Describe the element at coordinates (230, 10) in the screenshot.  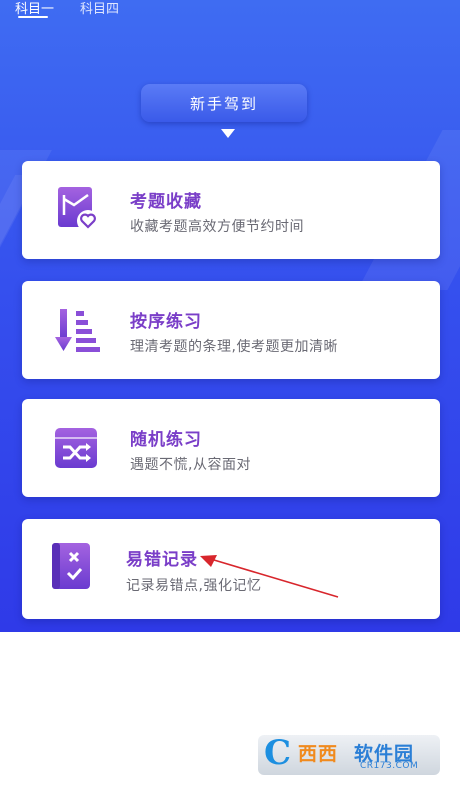
I see `subject-tabs: 科目一 科目四` at that location.